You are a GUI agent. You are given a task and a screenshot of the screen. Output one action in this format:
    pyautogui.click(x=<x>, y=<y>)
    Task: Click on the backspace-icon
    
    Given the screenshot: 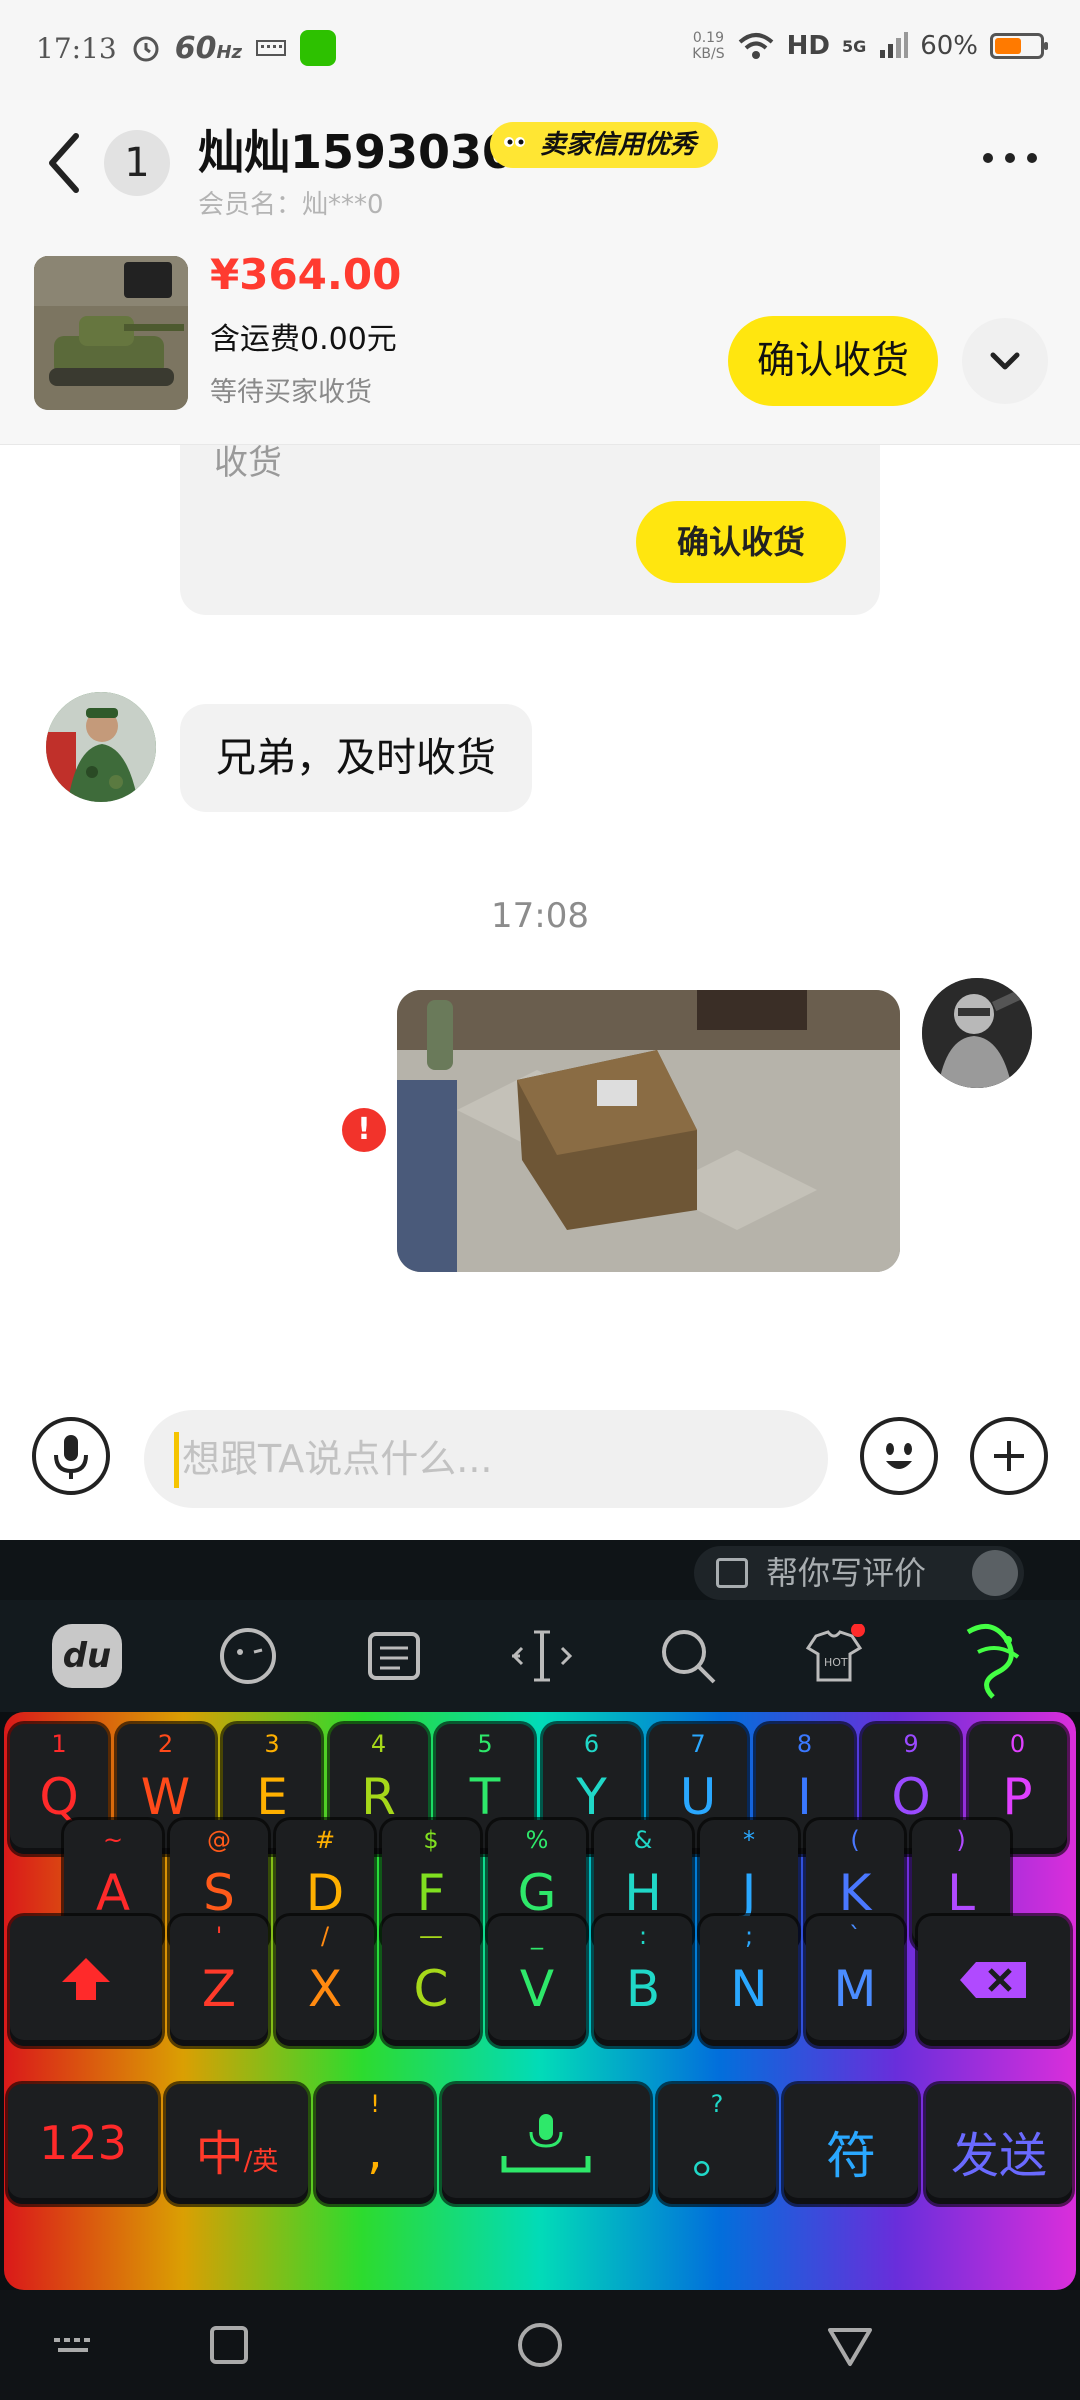 What is the action you would take?
    pyautogui.click(x=993, y=1980)
    